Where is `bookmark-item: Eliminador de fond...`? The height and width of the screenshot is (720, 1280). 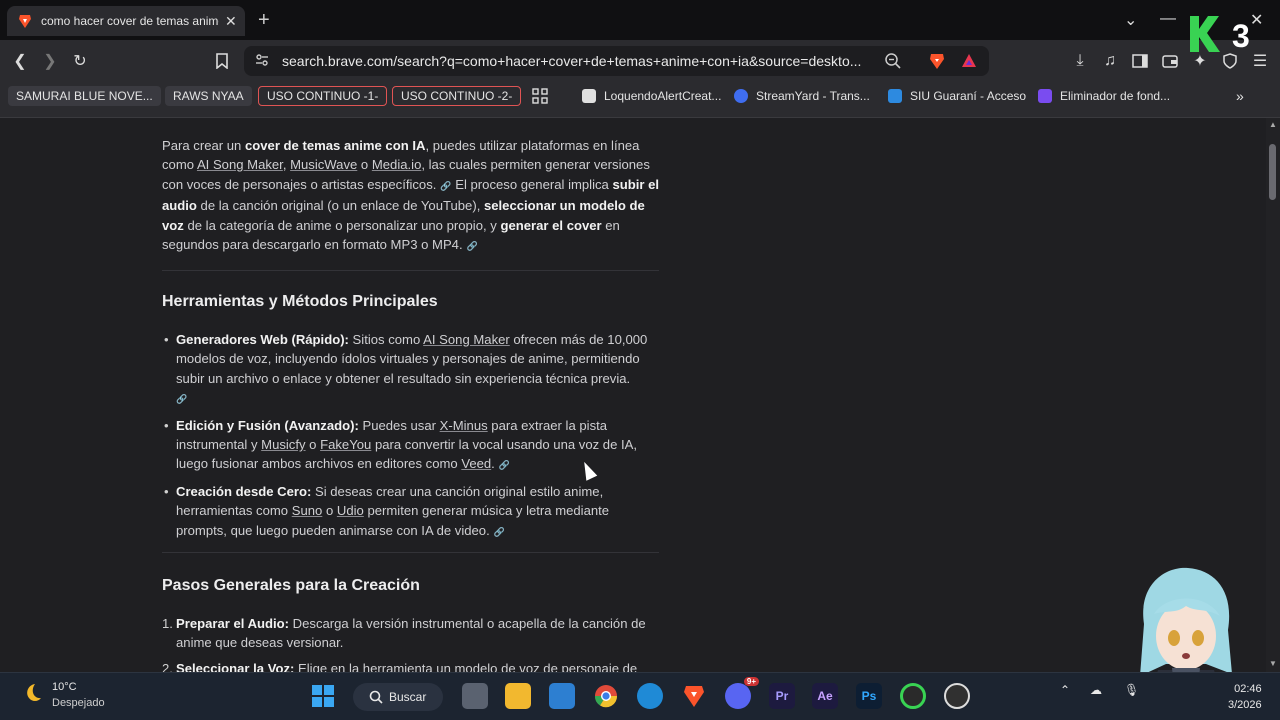 bookmark-item: Eliminador de fond... is located at coordinates (1104, 96).